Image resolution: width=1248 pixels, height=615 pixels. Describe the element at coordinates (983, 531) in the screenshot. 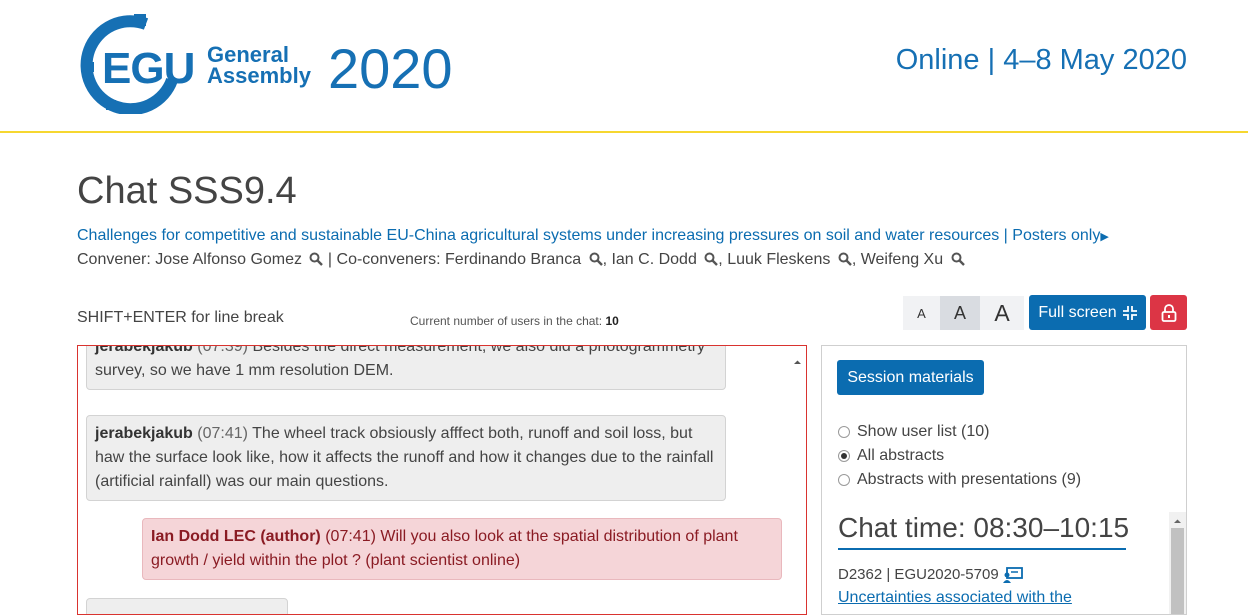

I see `chat-time-heading: Chat time: 08:30–10:15` at that location.